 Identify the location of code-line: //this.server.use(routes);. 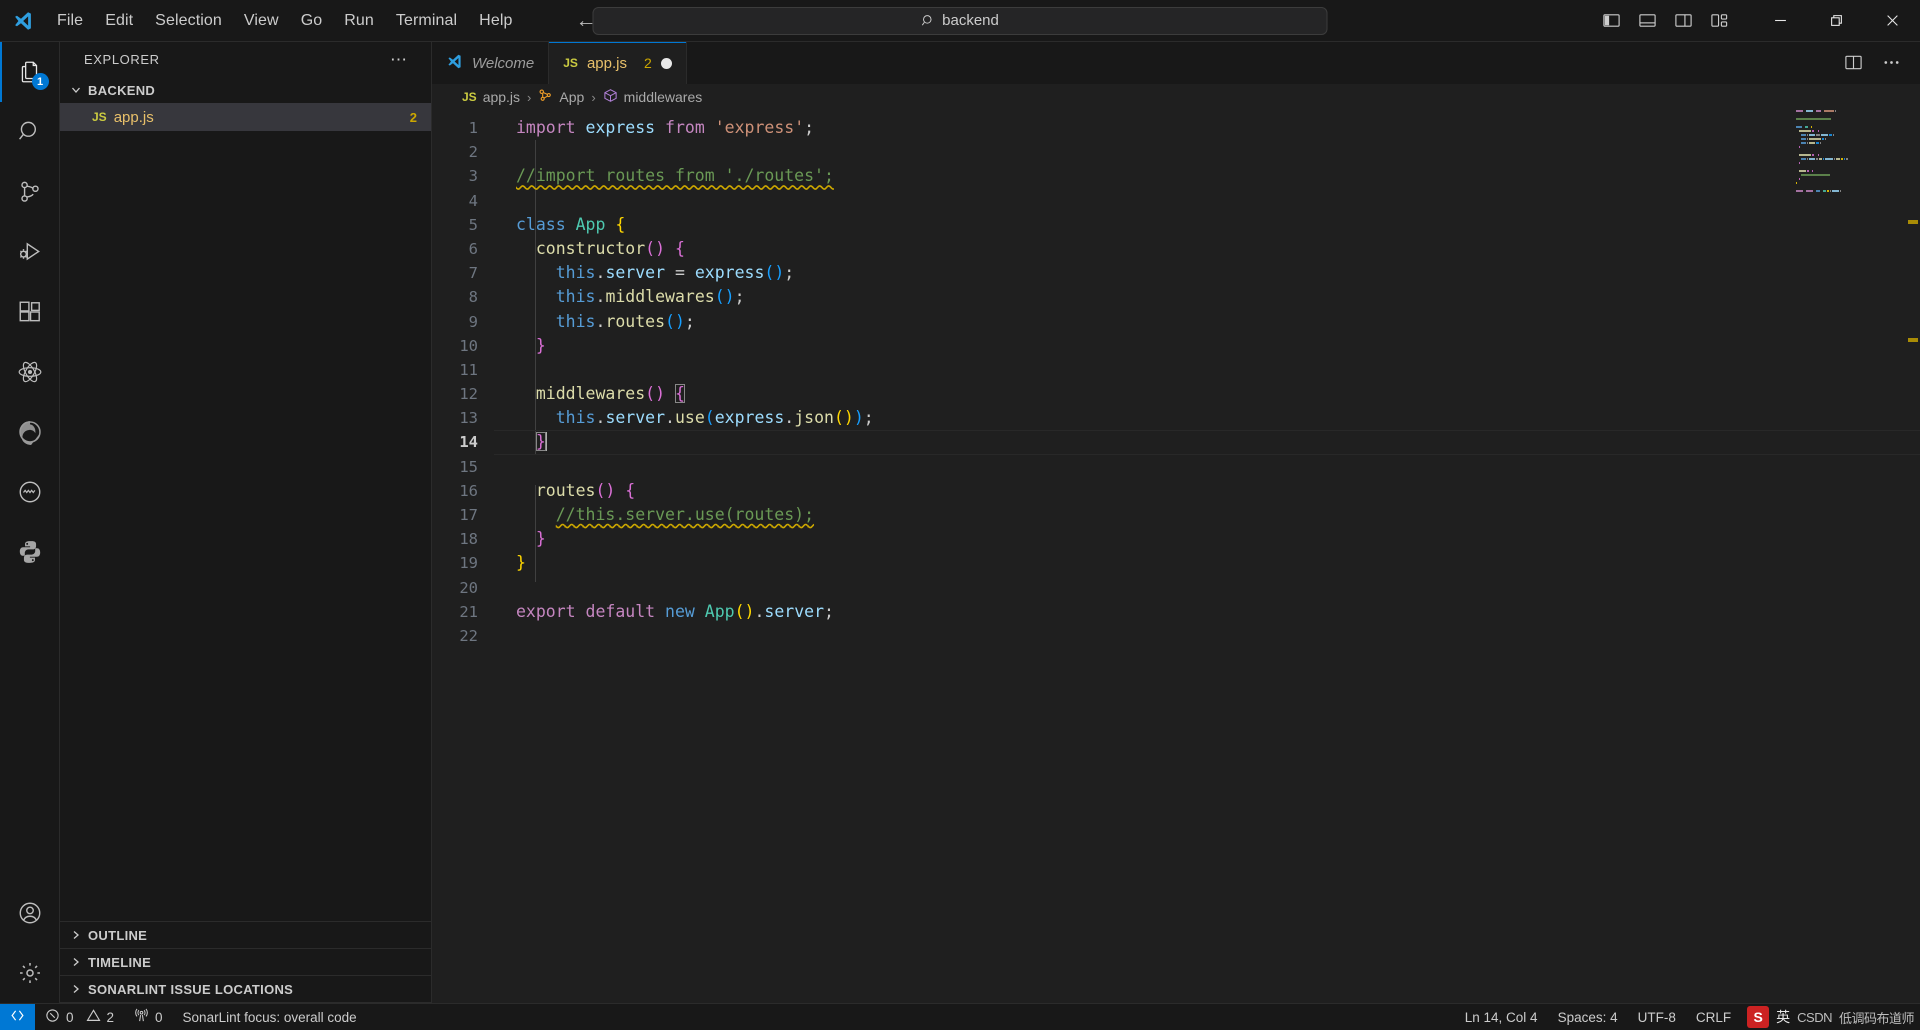
(1207, 515).